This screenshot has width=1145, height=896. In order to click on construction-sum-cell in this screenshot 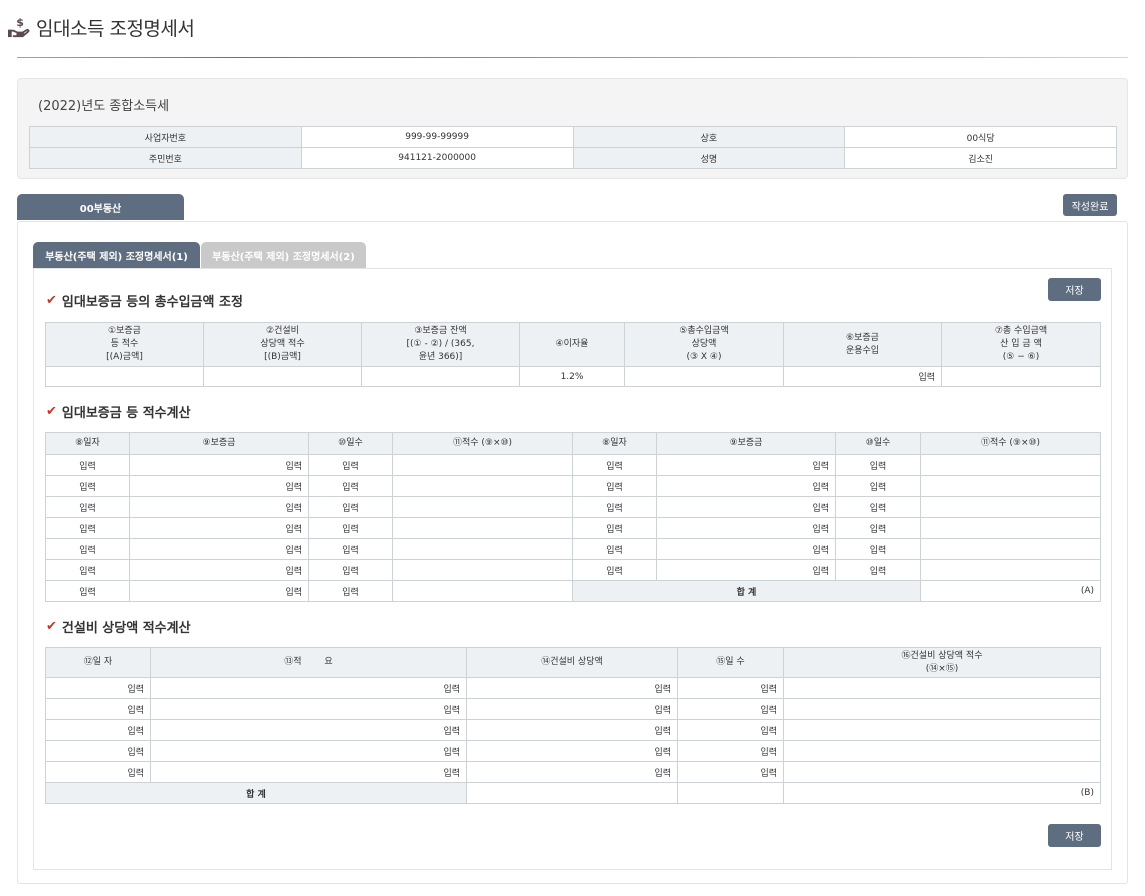, I will do `click(282, 376)`.